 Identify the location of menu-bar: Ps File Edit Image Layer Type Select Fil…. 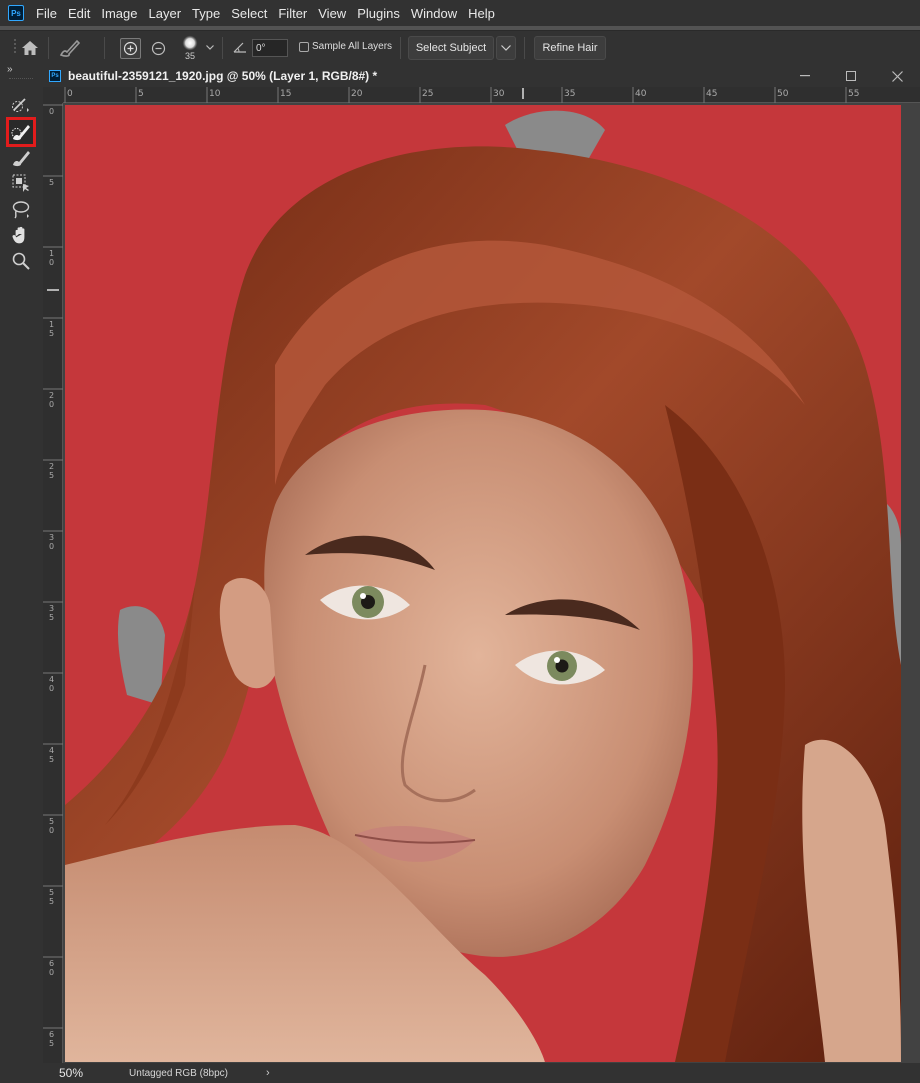
(460, 13).